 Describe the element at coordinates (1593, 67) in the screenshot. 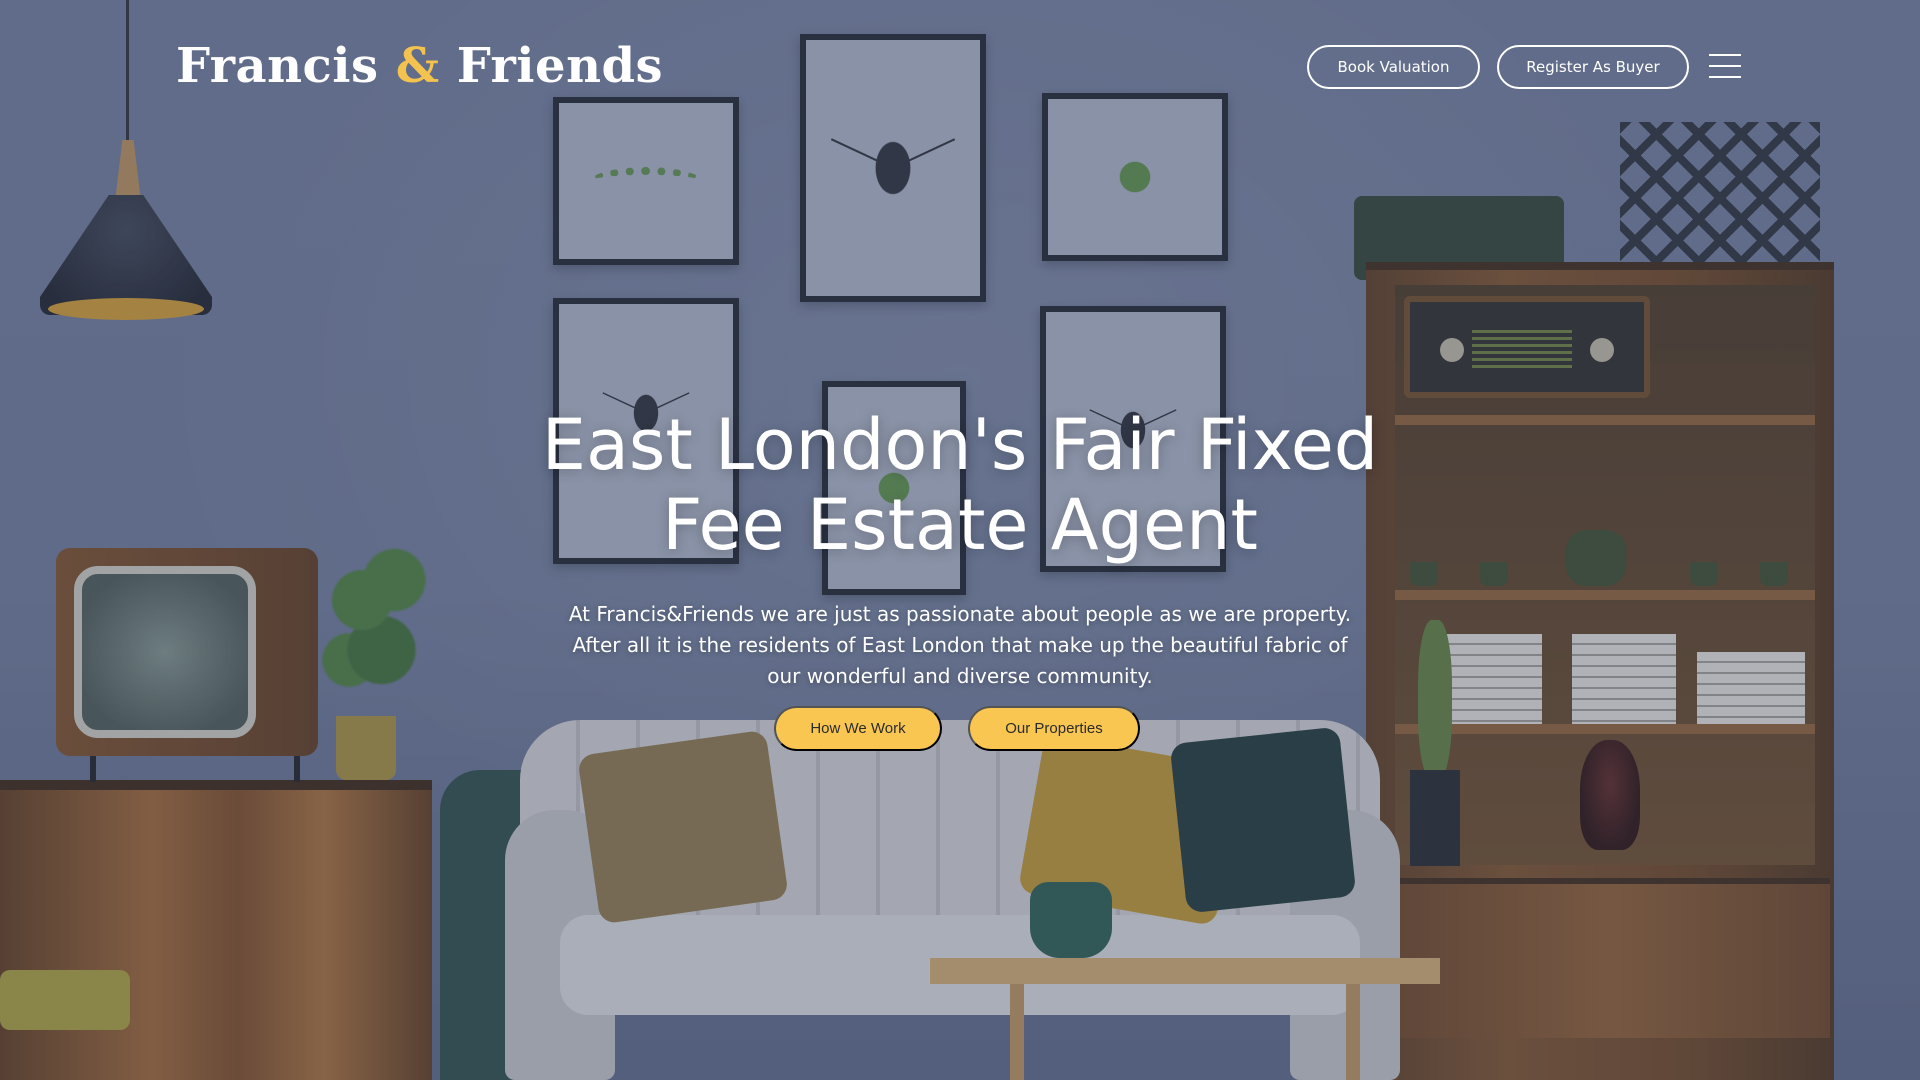

I see `register-as-buyer-button: Register As Buyer` at that location.